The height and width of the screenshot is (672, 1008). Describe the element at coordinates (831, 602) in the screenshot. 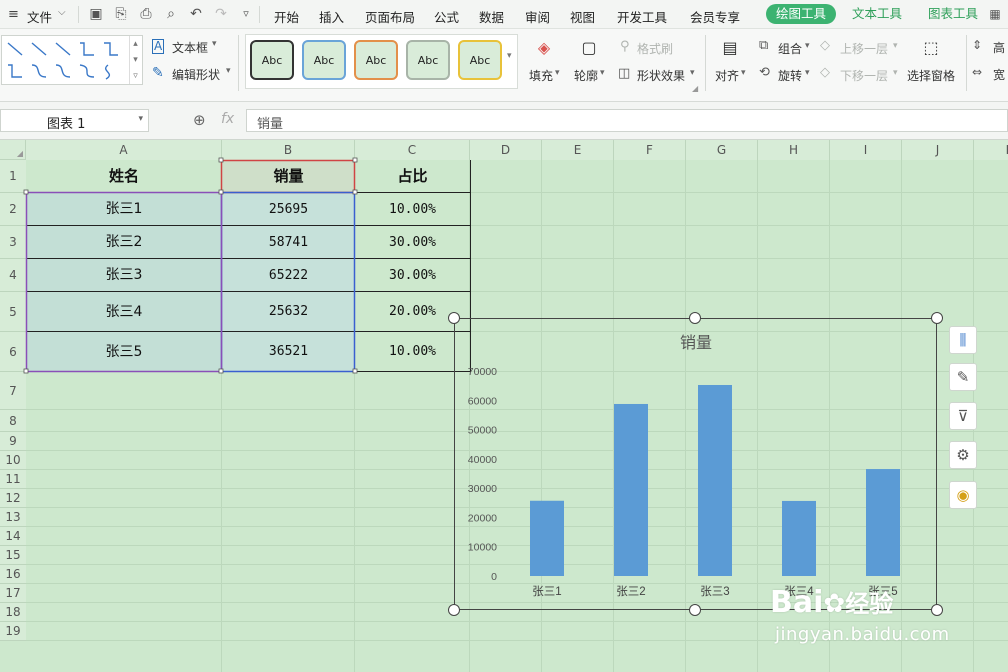

I see `watermark-logo: Bai✿经验` at that location.